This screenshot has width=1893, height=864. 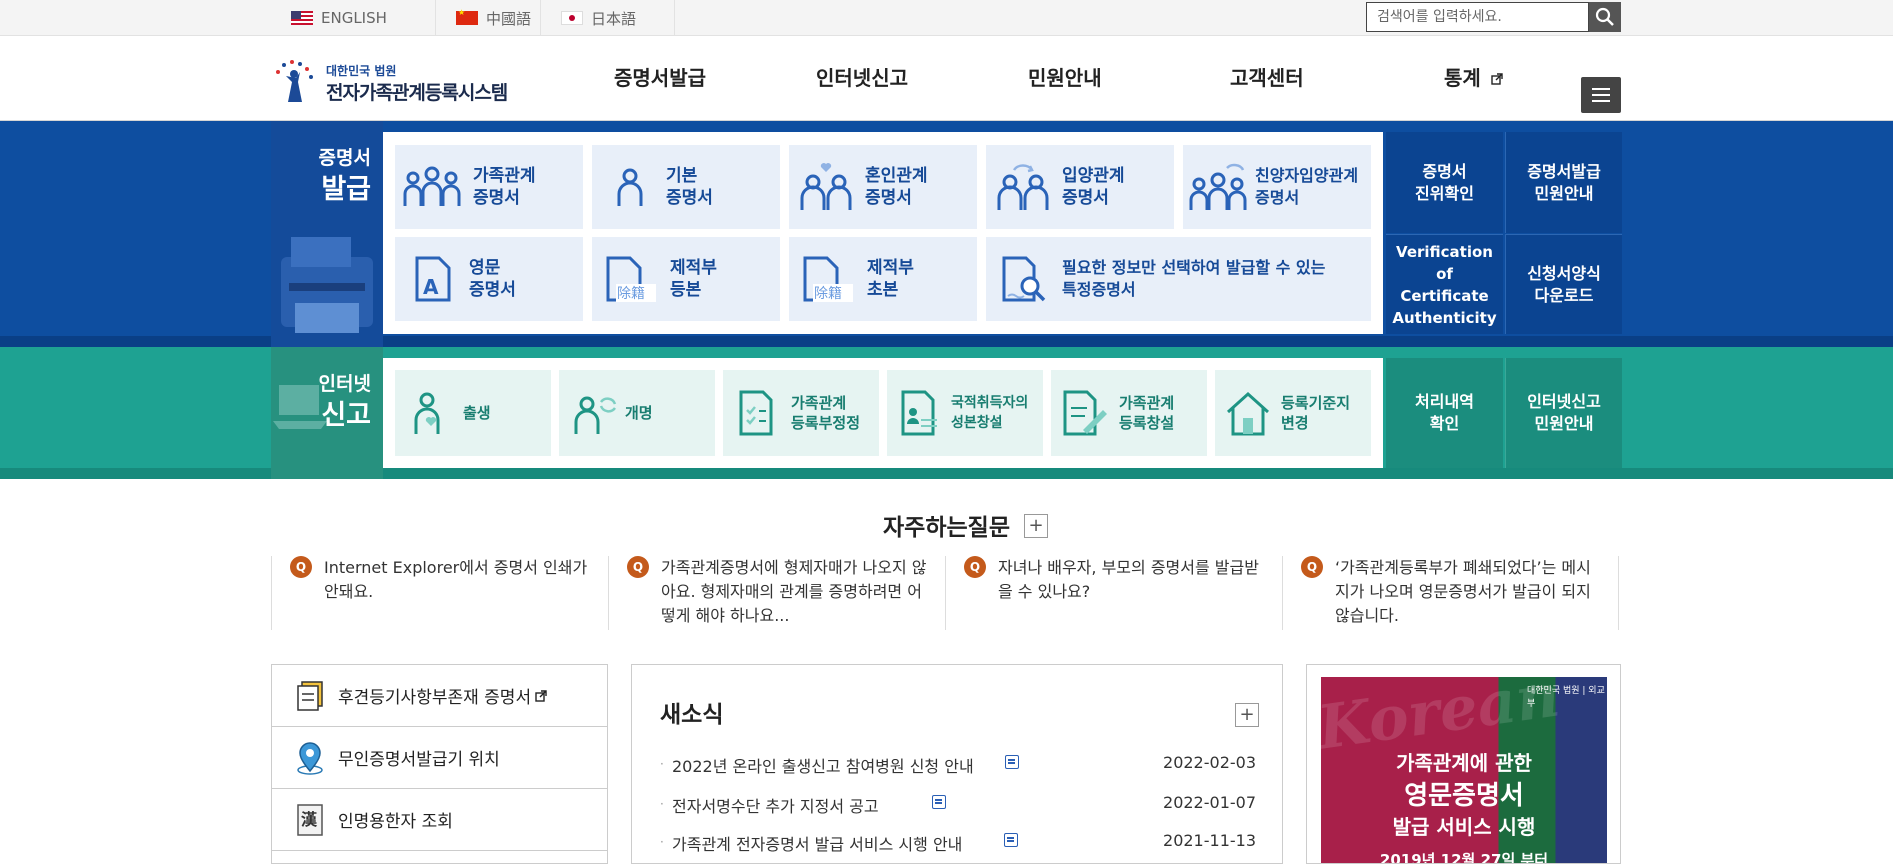 I want to click on certificate-civil-guide-button: 증명서발급 민원안내, so click(x=1563, y=182).